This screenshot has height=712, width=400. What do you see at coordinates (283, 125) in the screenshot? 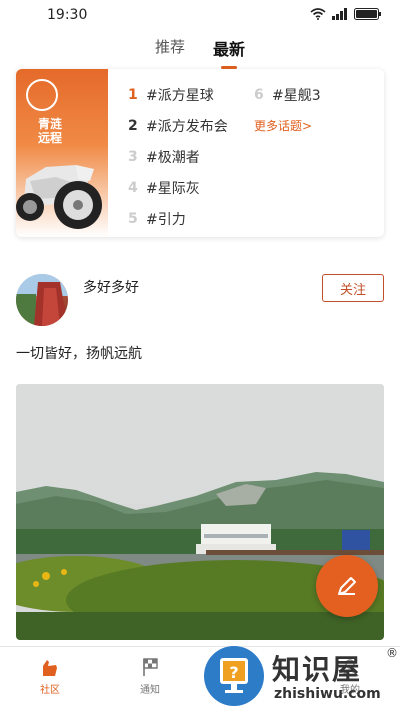
I see `more-topics-link: 更多话题>` at bounding box center [283, 125].